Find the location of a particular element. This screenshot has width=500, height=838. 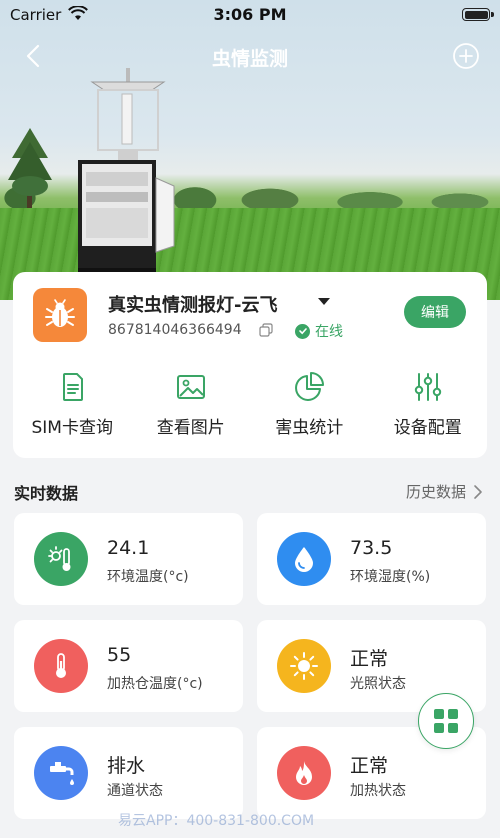

pest-stats-button: 害虫统计 is located at coordinates (309, 408).